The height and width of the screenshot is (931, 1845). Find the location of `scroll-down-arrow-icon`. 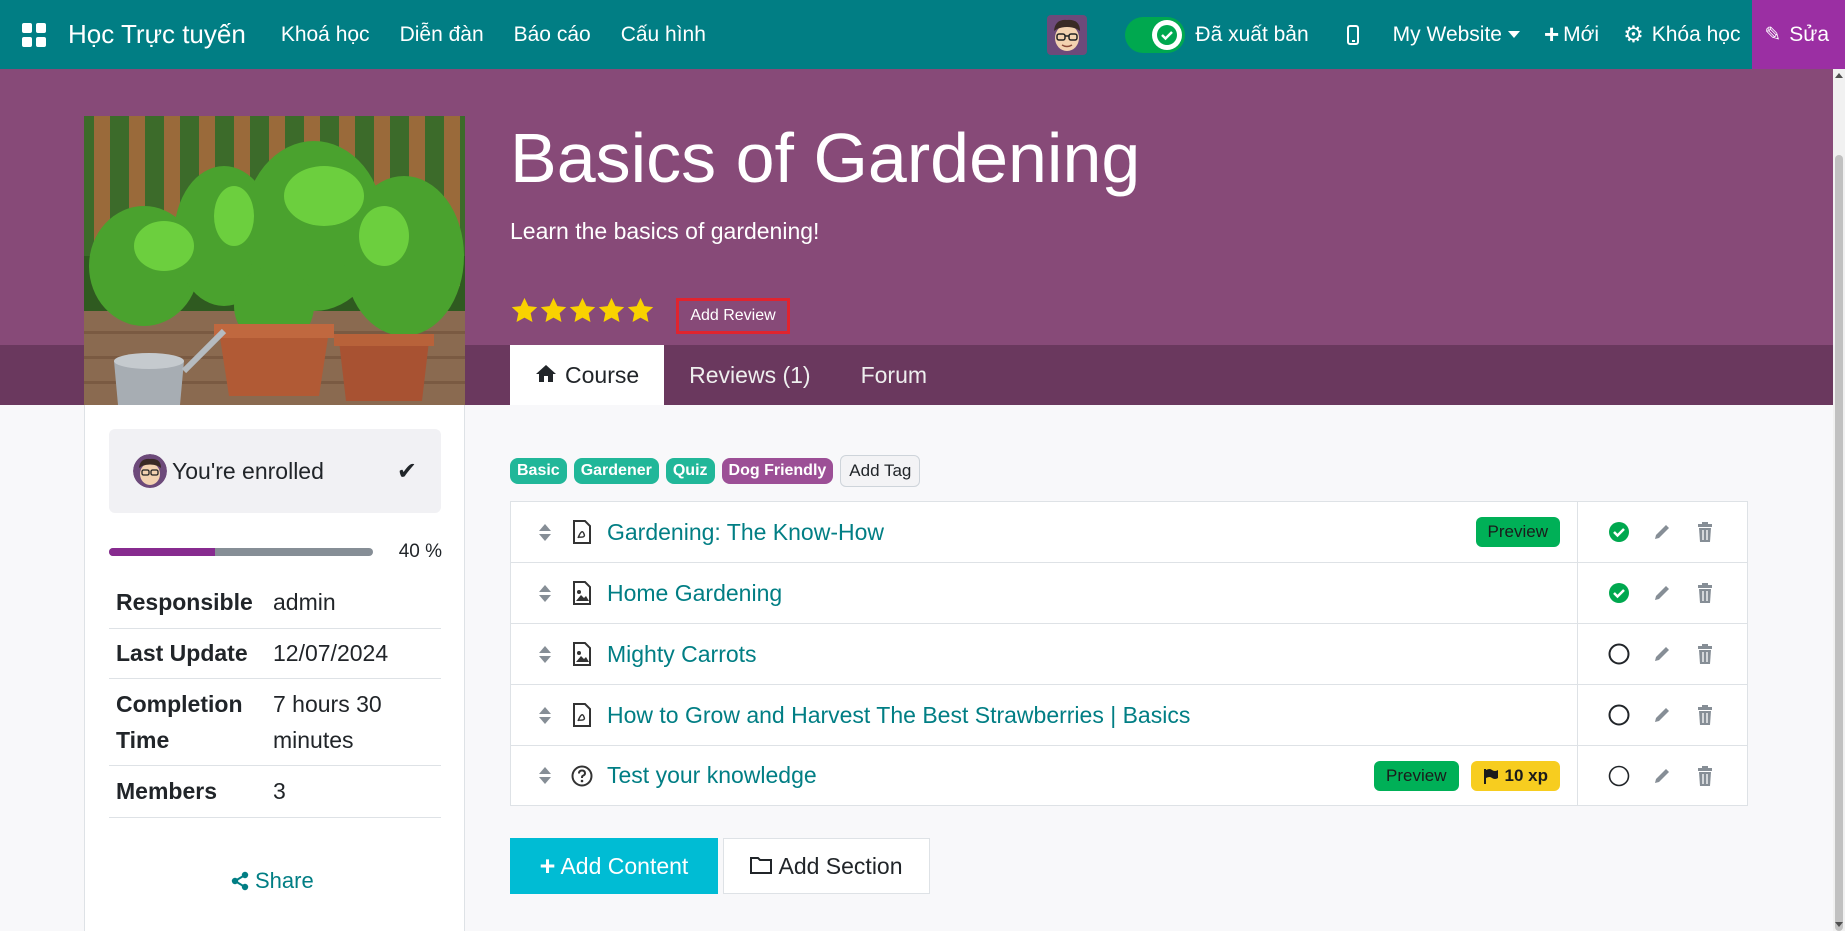

scroll-down-arrow-icon is located at coordinates (1839, 924).